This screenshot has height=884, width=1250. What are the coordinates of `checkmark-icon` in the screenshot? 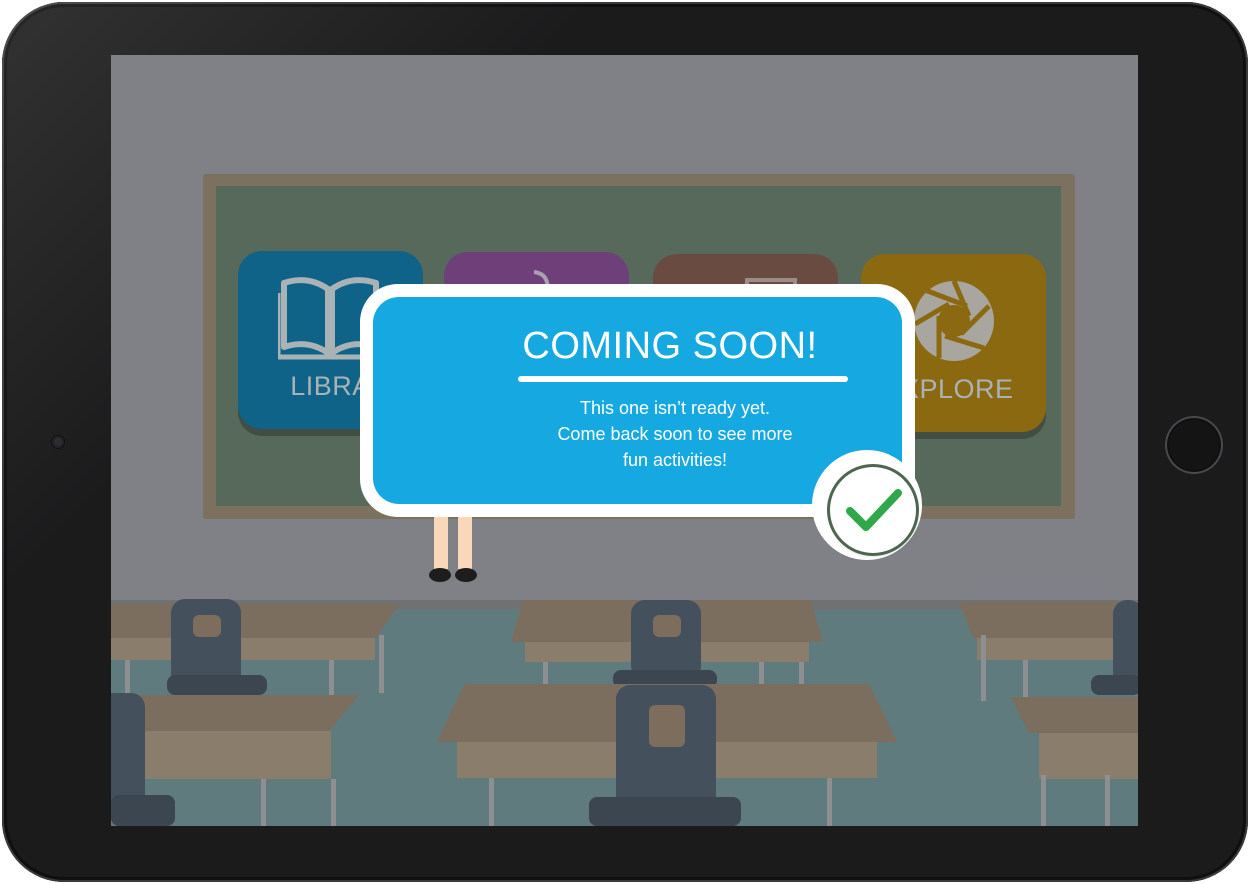 It's located at (874, 510).